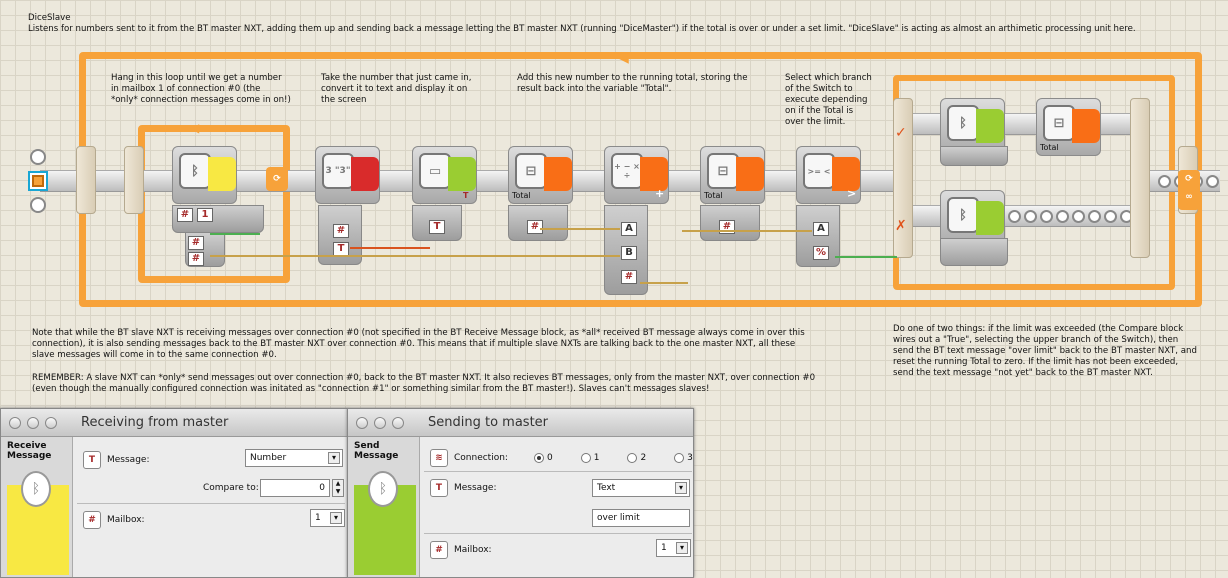 This screenshot has width=1228, height=578. I want to click on data-wire-text, so click(390, 248).